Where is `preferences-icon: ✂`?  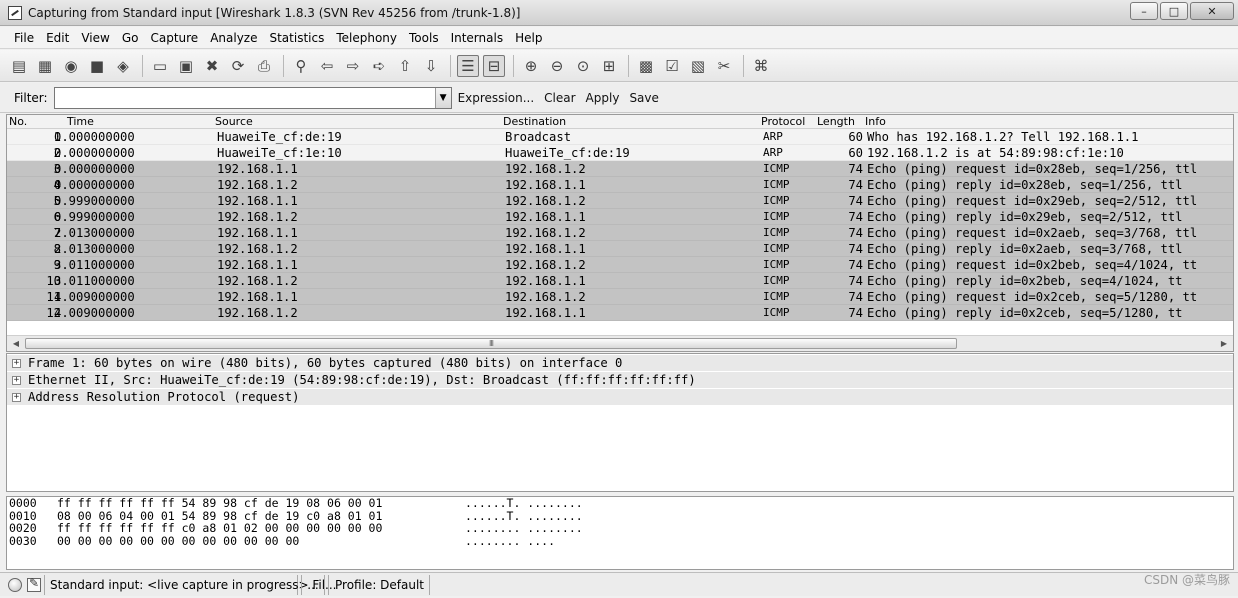 preferences-icon: ✂ is located at coordinates (724, 66).